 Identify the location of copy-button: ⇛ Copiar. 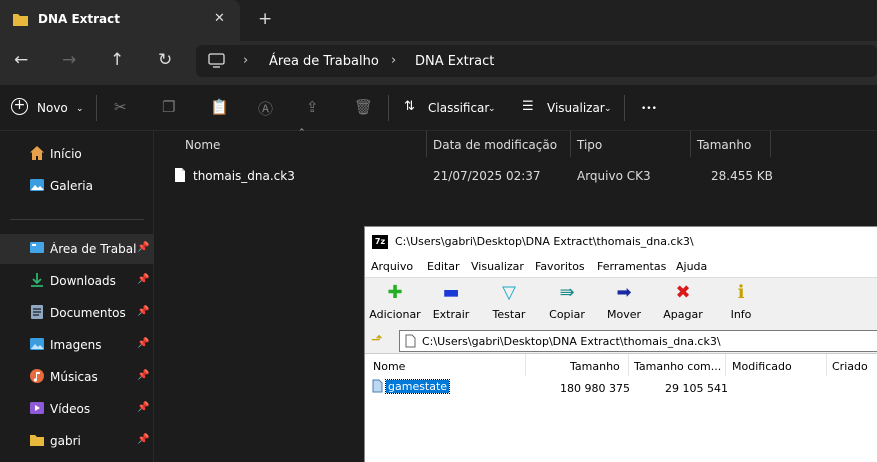
(567, 301).